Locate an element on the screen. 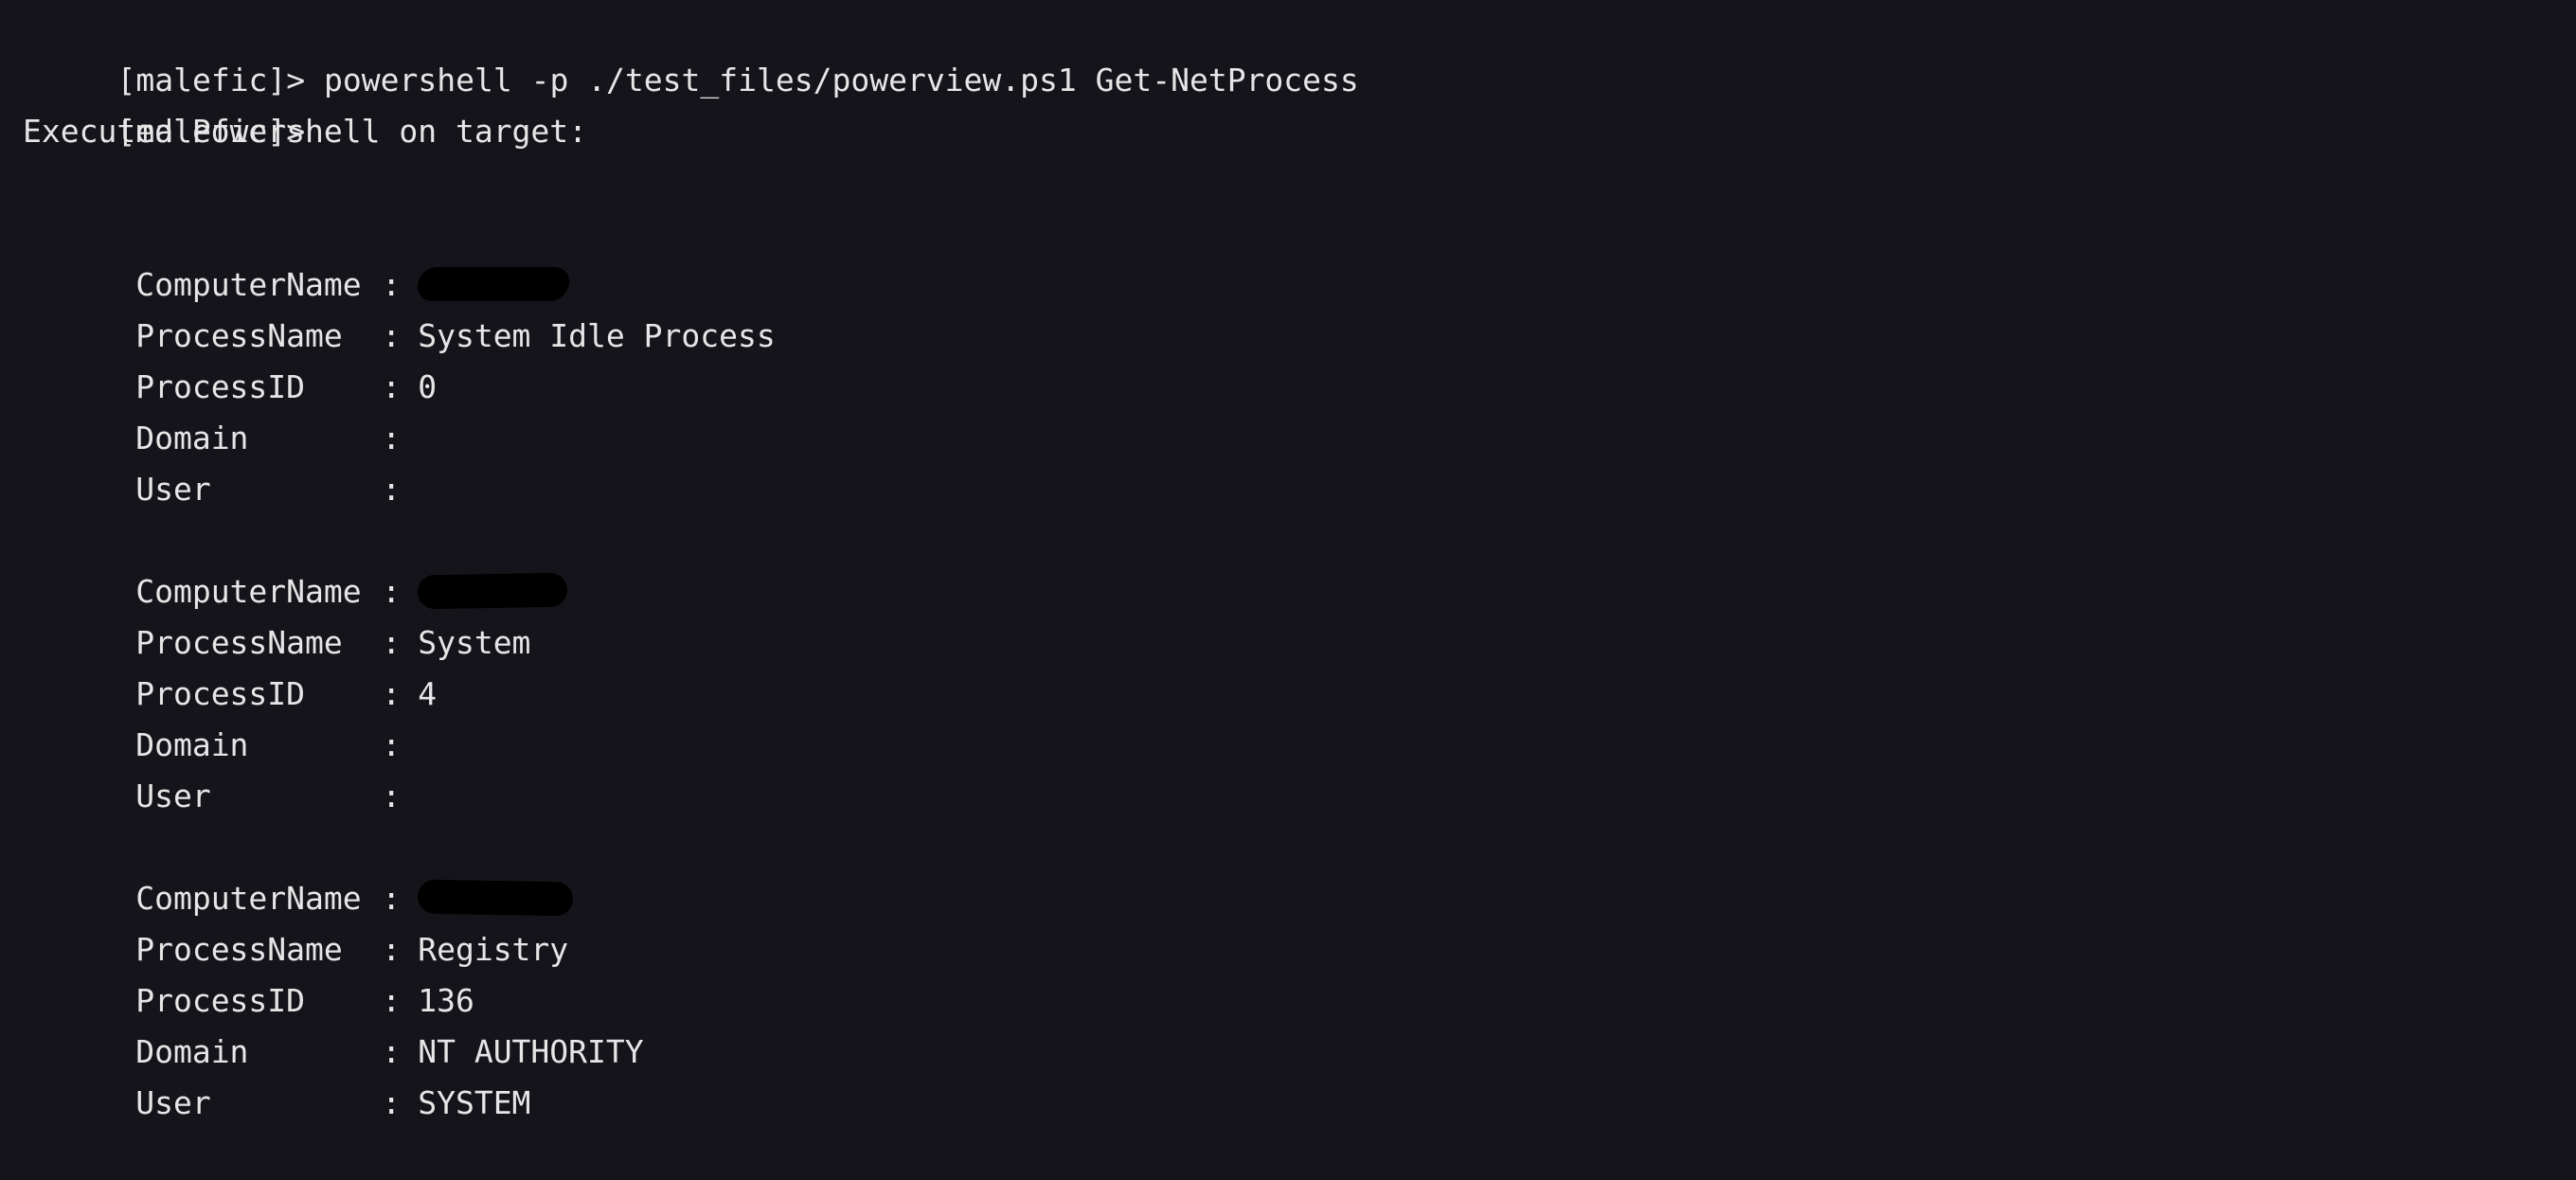 The image size is (2576, 1180). field-value: System Idle Process is located at coordinates (597, 335).